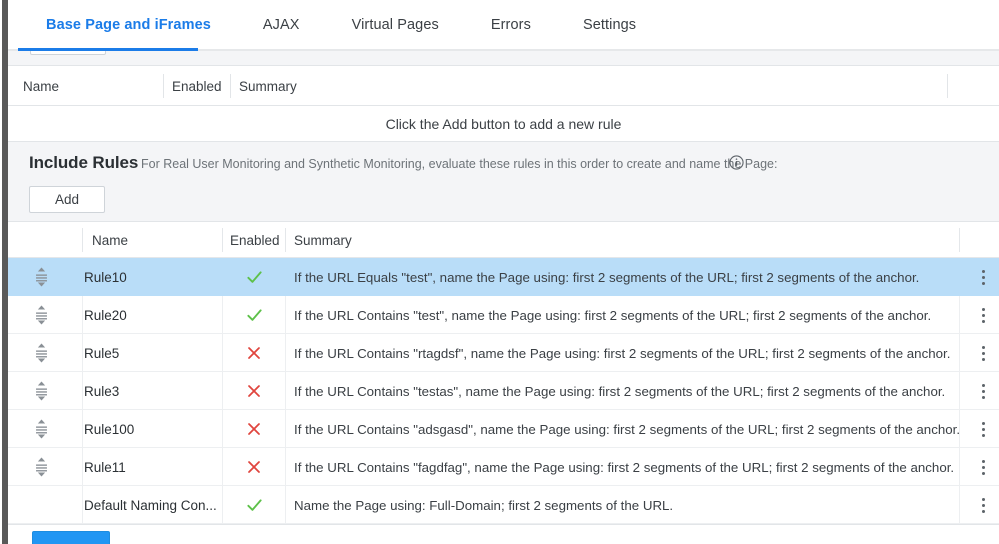 This screenshot has width=999, height=544. Describe the element at coordinates (609, 25) in the screenshot. I see `tab-settings: Settings` at that location.